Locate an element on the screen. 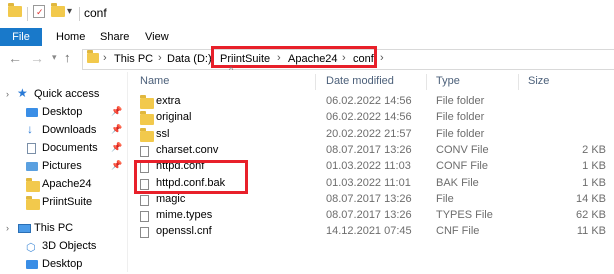 Image resolution: width=614 pixels, height=274 pixels. desktop-icon is located at coordinates (32, 112).